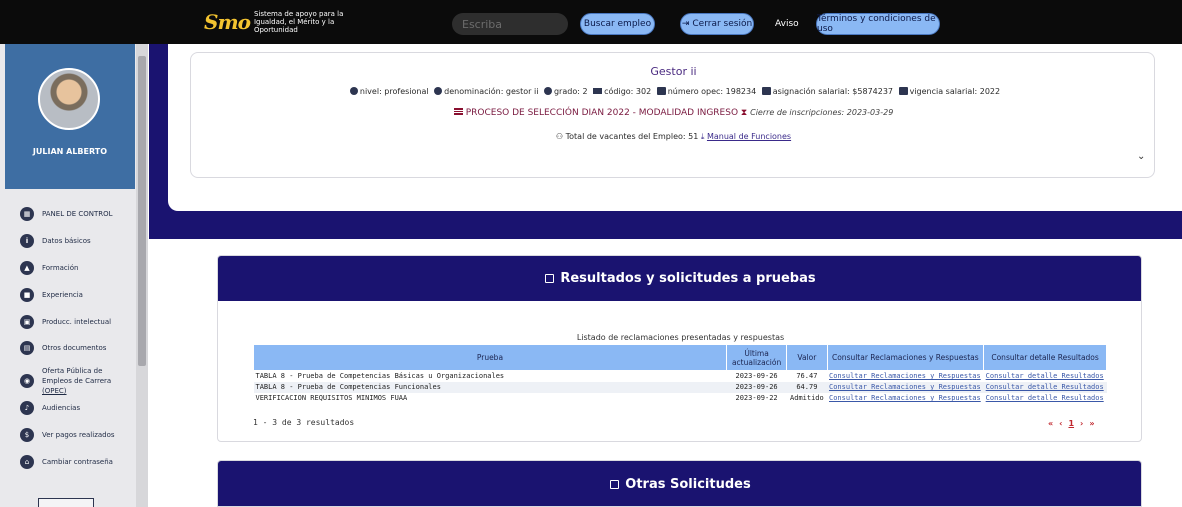 This screenshot has height=507, width=1182. Describe the element at coordinates (77, 462) in the screenshot. I see `sidebar-item-label: Cambiar contraseña` at that location.